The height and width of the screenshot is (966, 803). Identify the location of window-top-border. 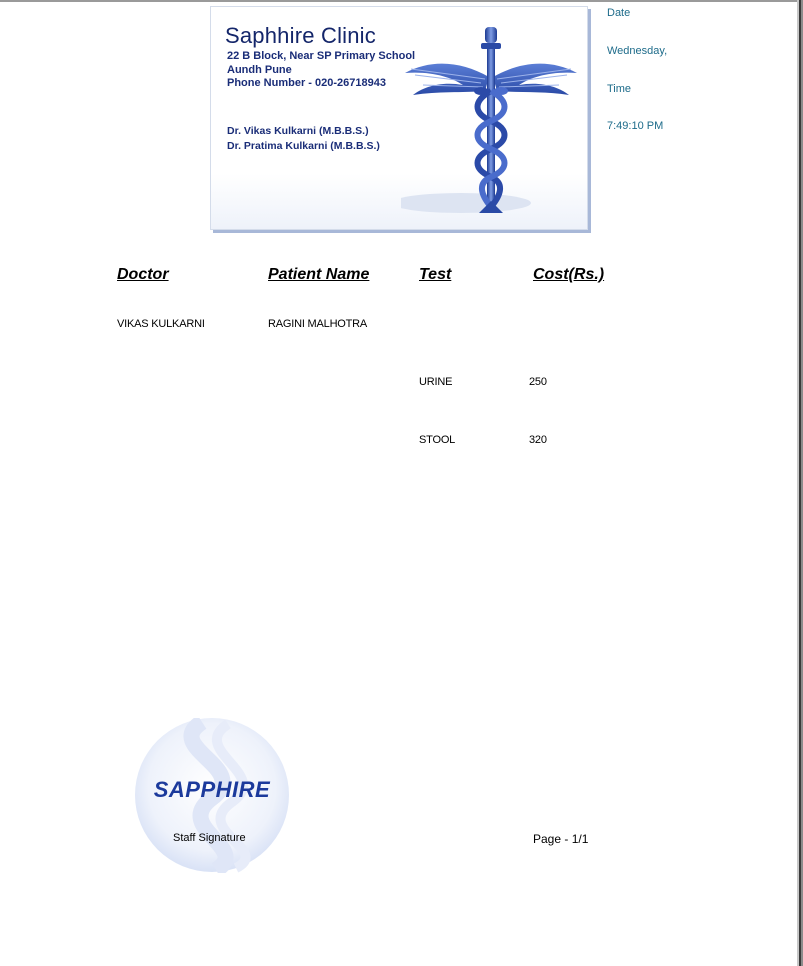
(401, 1).